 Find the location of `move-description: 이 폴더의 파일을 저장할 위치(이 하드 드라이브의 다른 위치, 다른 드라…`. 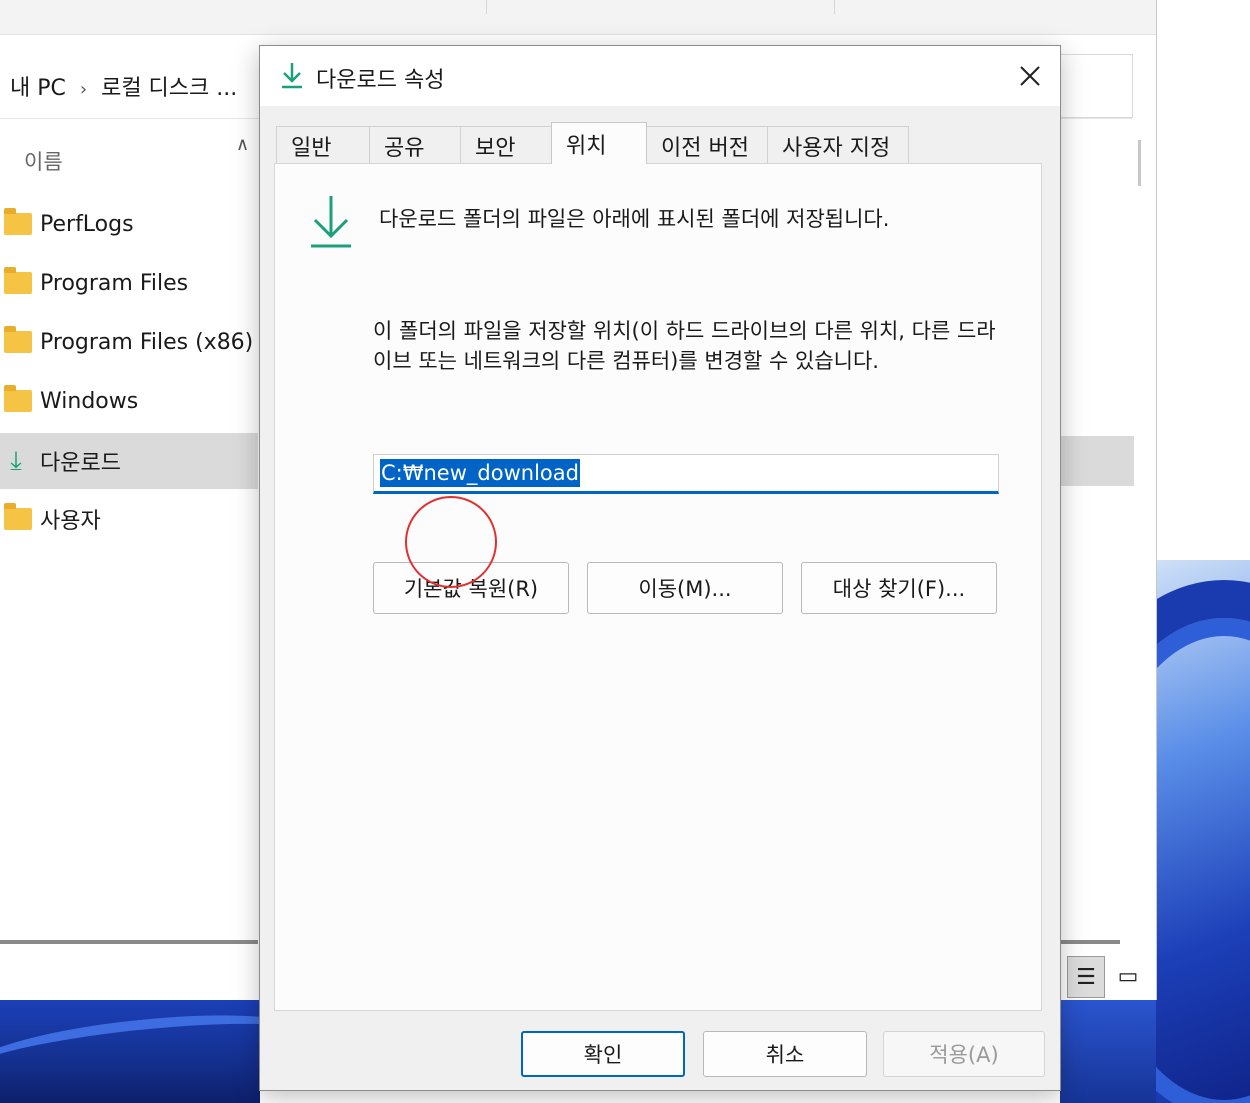

move-description: 이 폴더의 파일을 저장할 위치(이 하드 드라이브의 다른 위치, 다른 드라… is located at coordinates (684, 346).